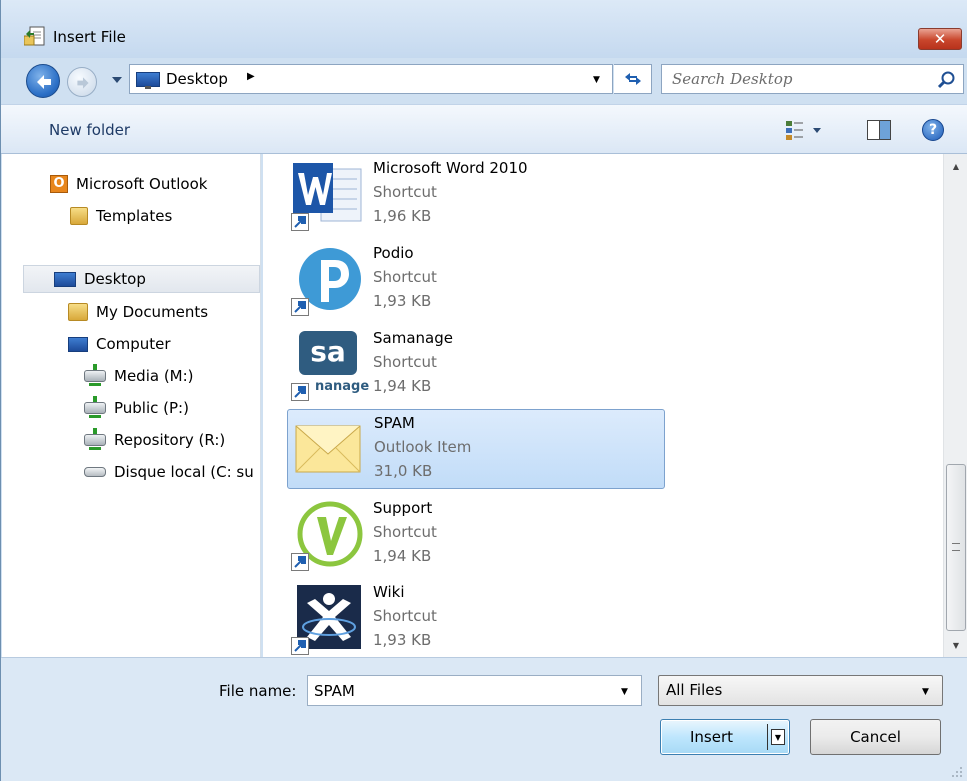 The width and height of the screenshot is (967, 781). Describe the element at coordinates (141, 279) in the screenshot. I see `nav-item-desktop: Desktop` at that location.